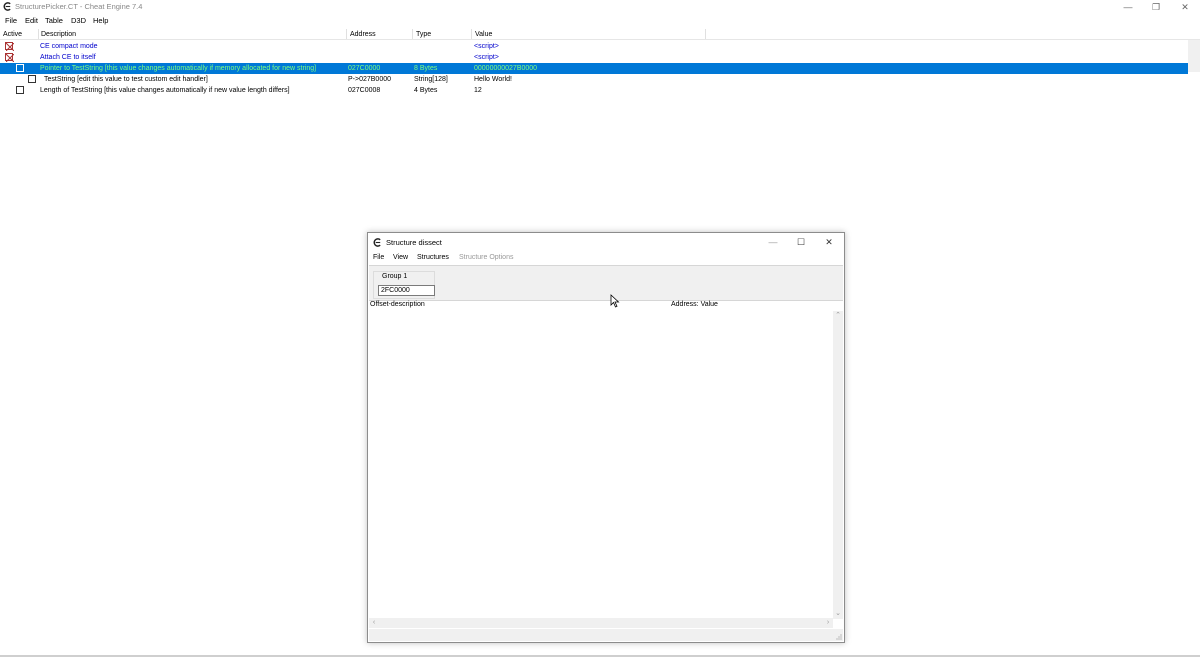  What do you see at coordinates (423, 34) in the screenshot?
I see `header-type: Type` at bounding box center [423, 34].